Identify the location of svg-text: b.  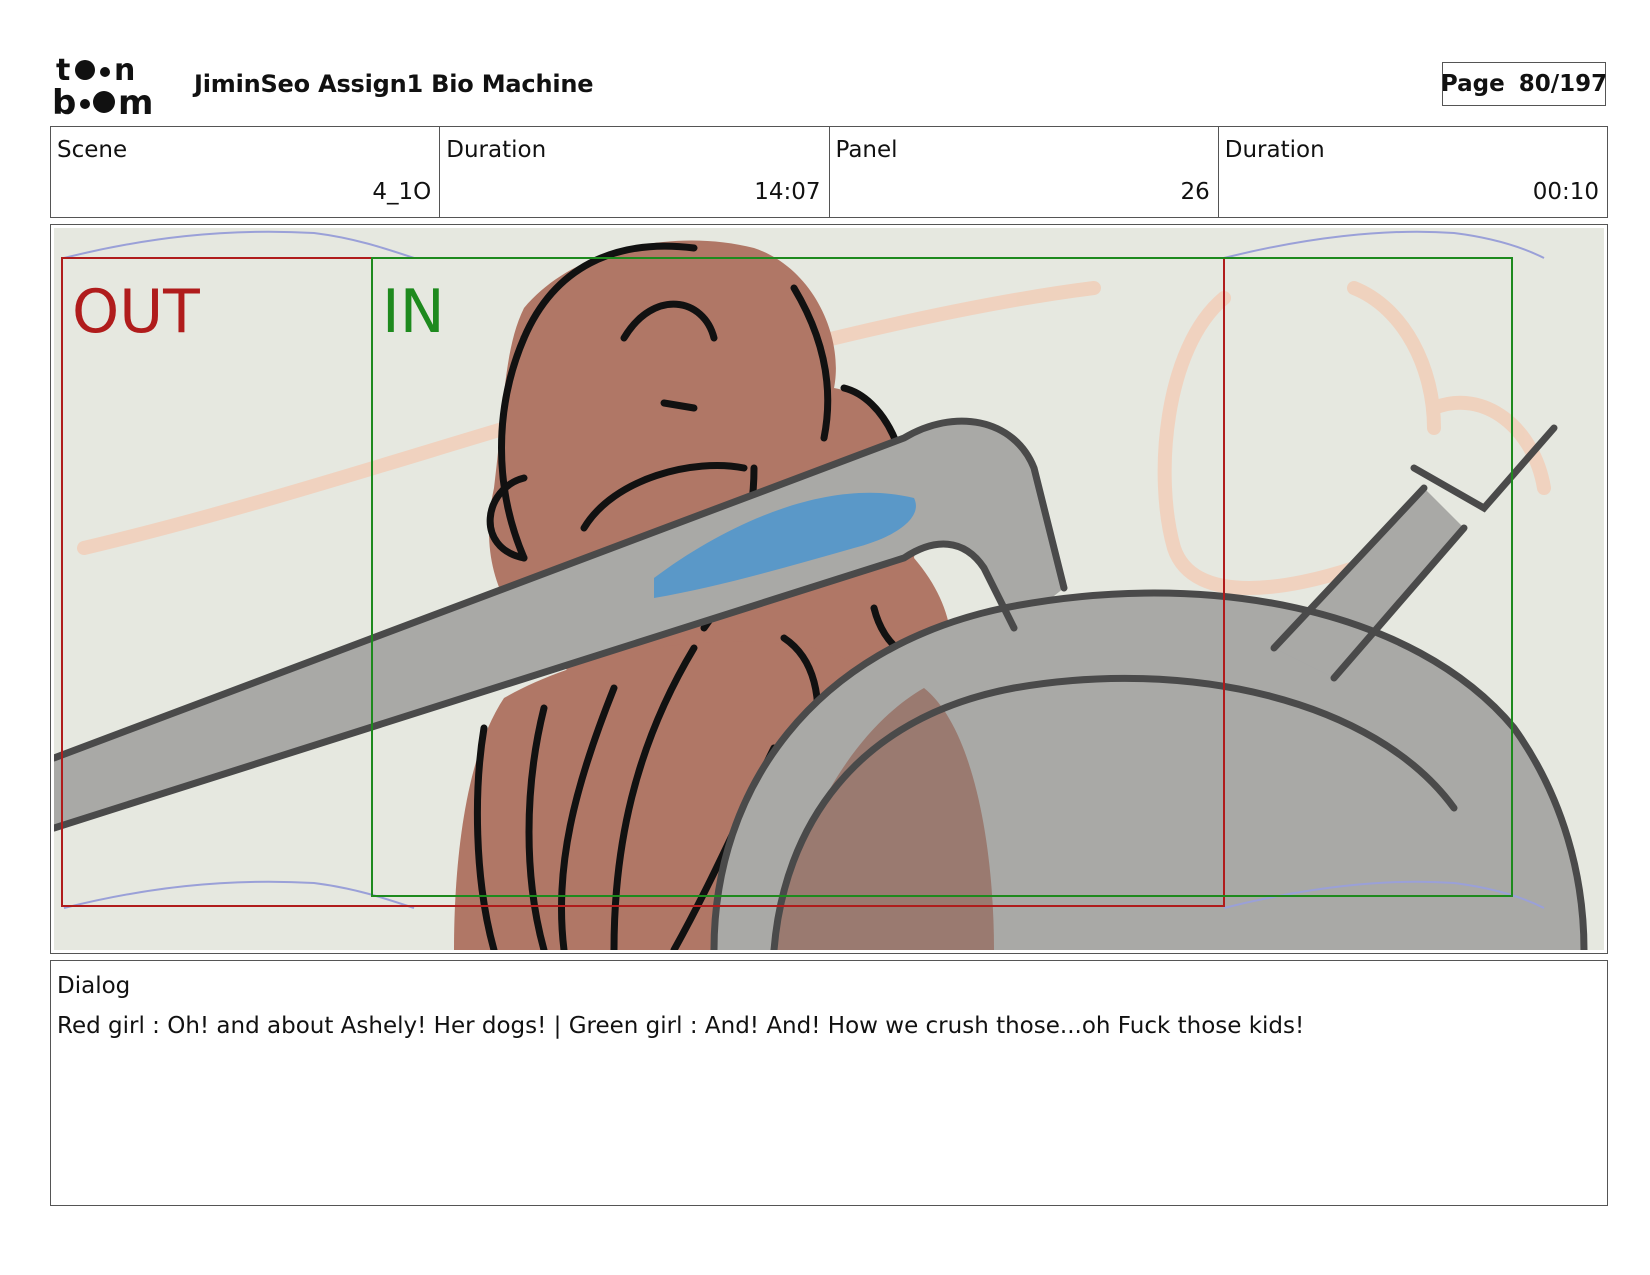
(64, 99).